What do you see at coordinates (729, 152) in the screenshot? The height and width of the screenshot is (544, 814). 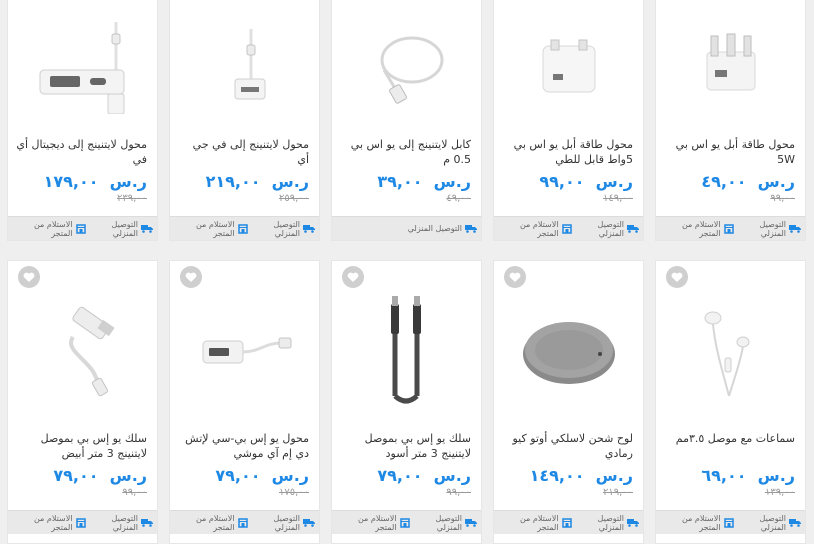 I see `product-title: محول طاقة أبل يو اس بي 5W` at bounding box center [729, 152].